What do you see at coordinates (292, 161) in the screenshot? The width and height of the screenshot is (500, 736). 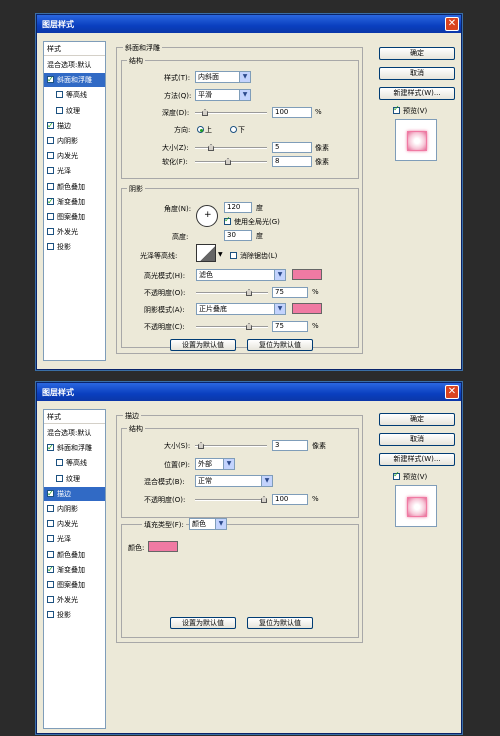 I see `soften-input: 8` at bounding box center [292, 161].